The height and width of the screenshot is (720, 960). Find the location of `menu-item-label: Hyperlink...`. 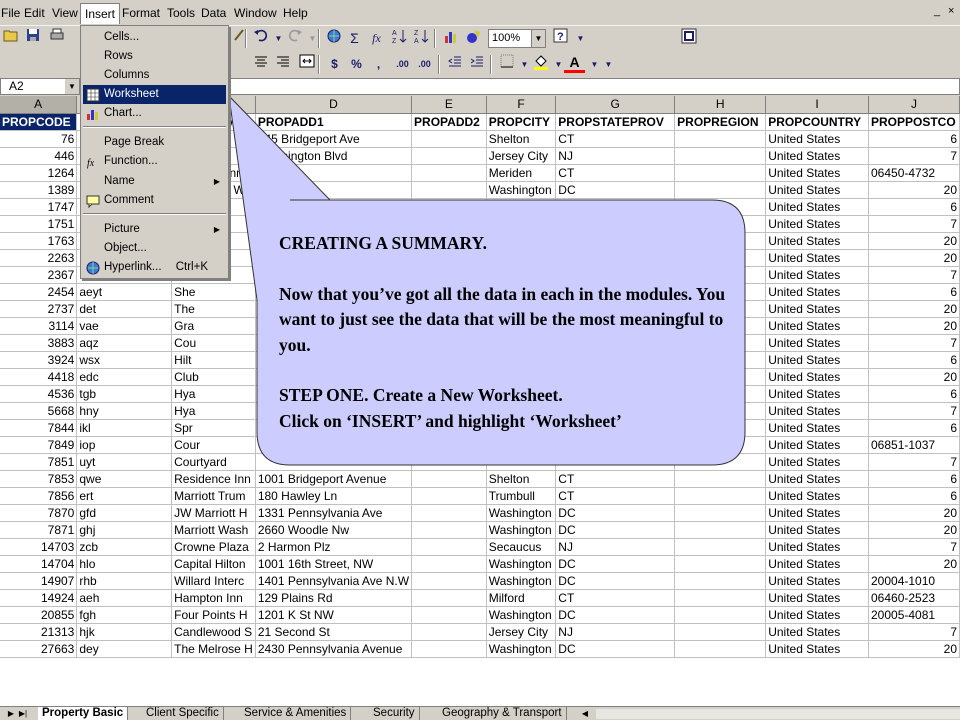

menu-item-label: Hyperlink... is located at coordinates (133, 267).